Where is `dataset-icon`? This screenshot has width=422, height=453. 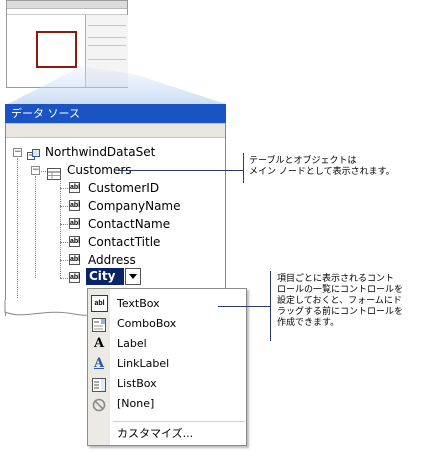 dataset-icon is located at coordinates (33, 153).